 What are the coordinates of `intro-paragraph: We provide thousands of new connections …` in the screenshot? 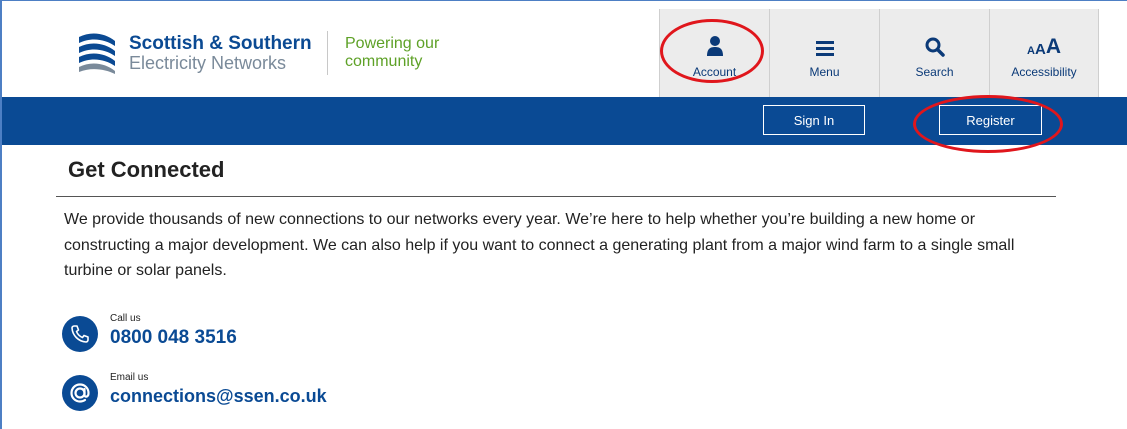 It's located at (539, 245).